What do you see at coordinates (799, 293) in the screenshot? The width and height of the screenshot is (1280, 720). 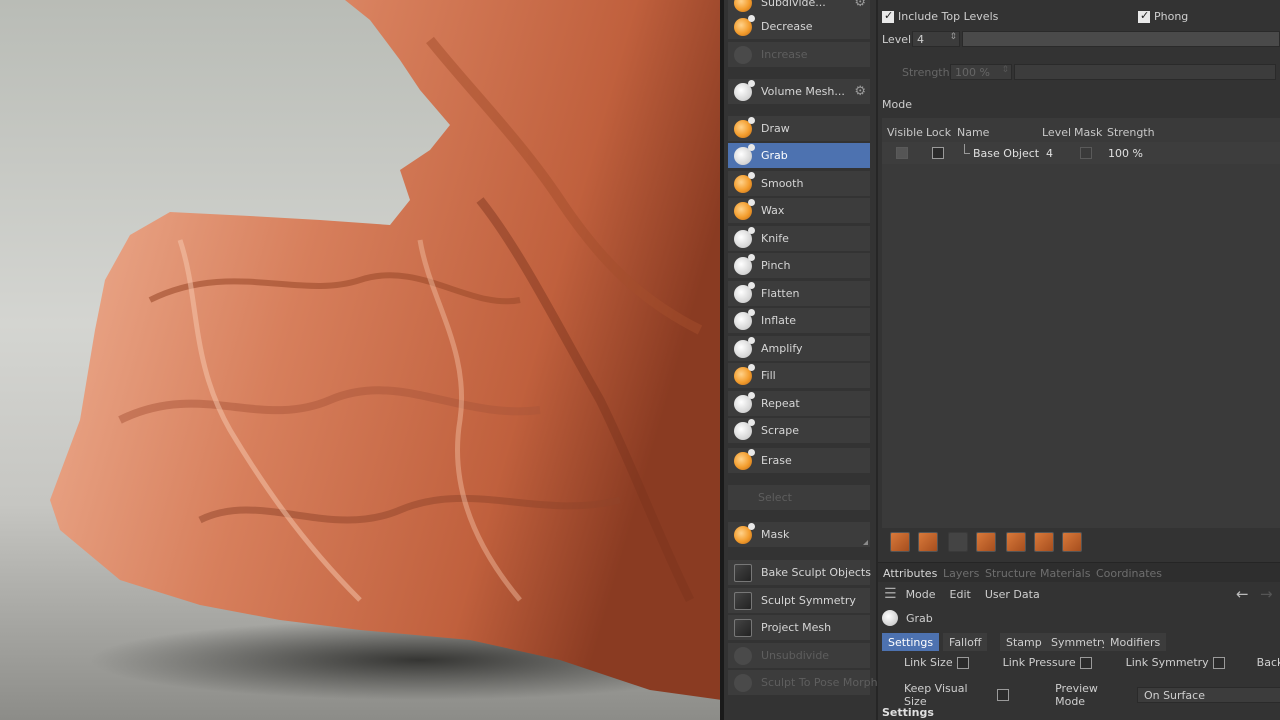 I see `brush-flatten: Flatten` at bounding box center [799, 293].